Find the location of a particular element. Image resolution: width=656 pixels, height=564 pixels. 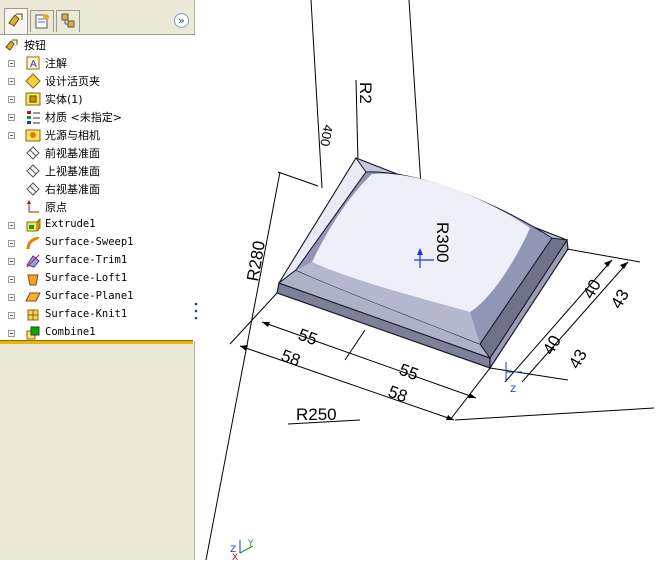

tree-item: Surface-Loft1 is located at coordinates (97, 279).